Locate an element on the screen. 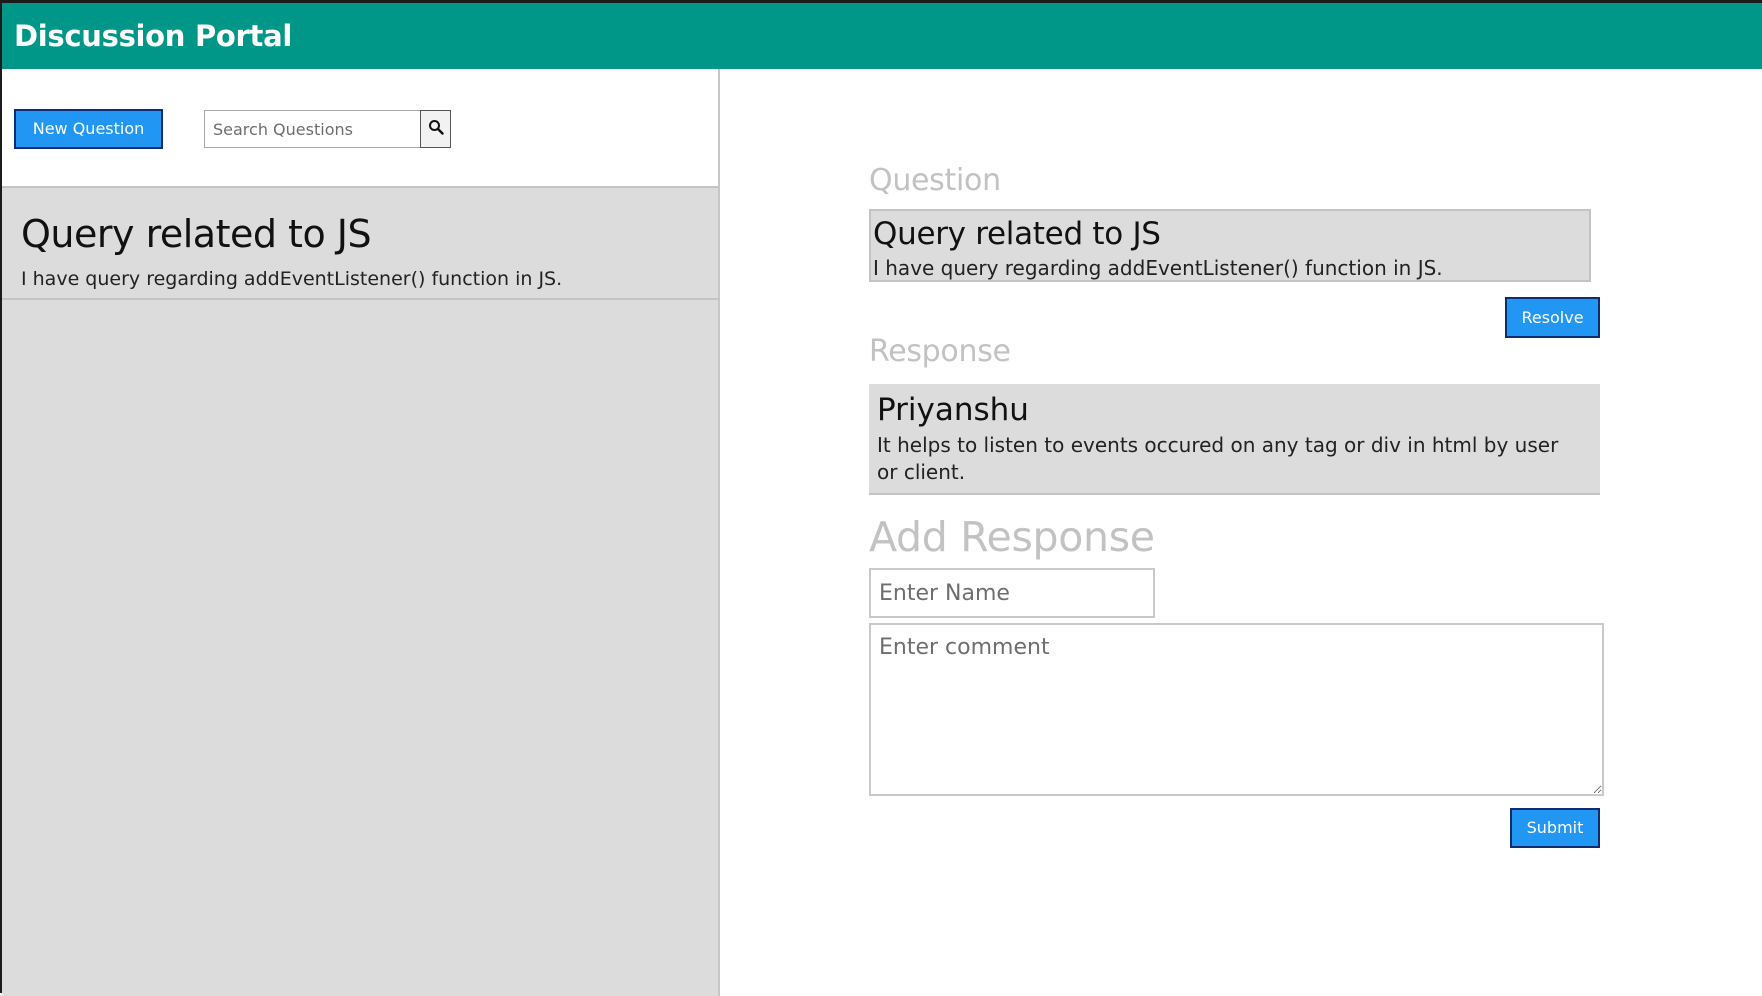  response-section-label: Response is located at coordinates (940, 351).